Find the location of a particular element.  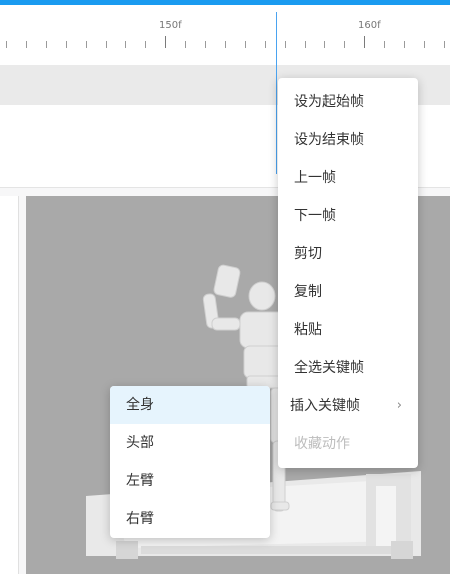

insert-keyframe-submenu: 全身 头部 左臂 右臂 is located at coordinates (190, 462).